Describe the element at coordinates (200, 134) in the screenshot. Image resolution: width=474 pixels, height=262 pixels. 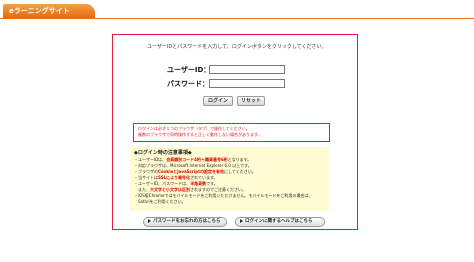
I see `warning-line-2: 複数のブラウザで同時操作すると正しく動作しない場合があります。` at that location.